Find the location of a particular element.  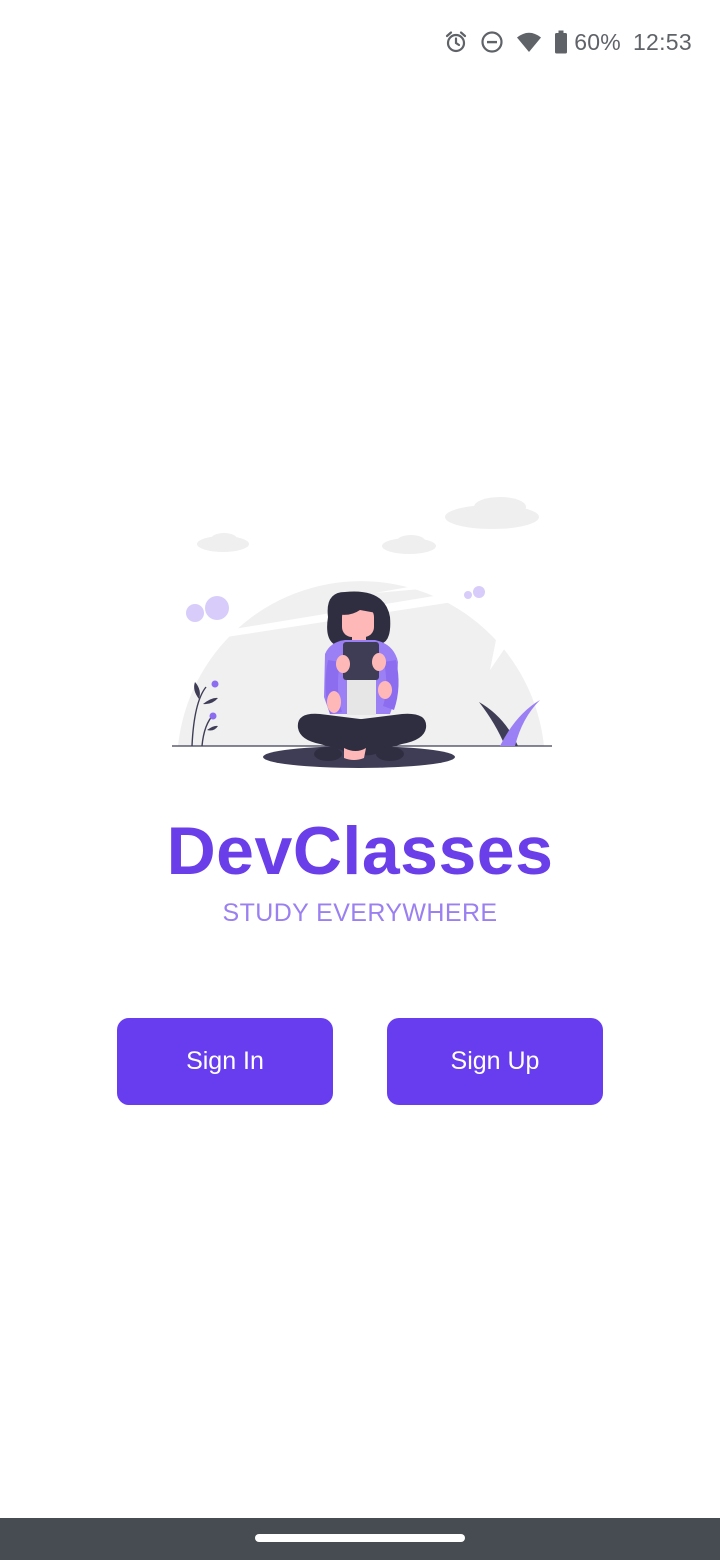

system-navigation-bar is located at coordinates (360, 1539).